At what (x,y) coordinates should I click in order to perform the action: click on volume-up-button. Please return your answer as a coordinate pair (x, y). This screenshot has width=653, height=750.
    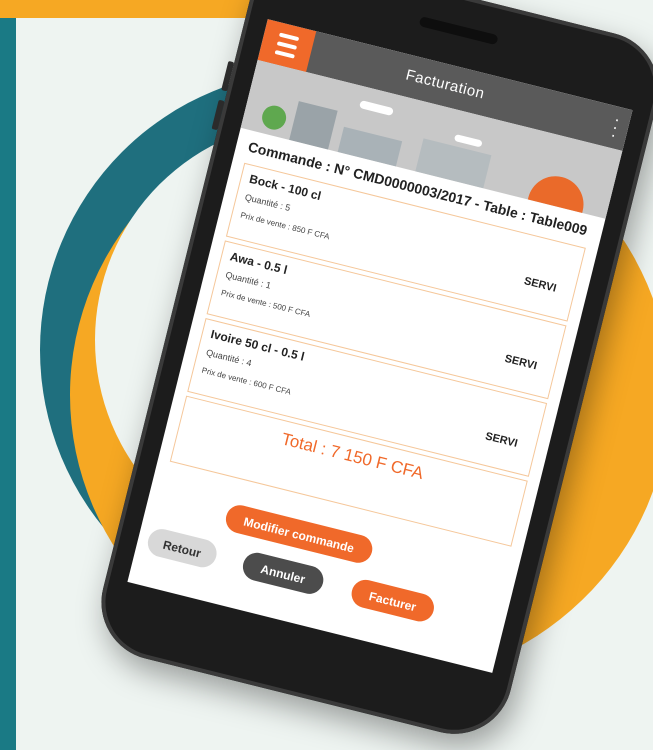
    Looking at the image, I should click on (228, 76).